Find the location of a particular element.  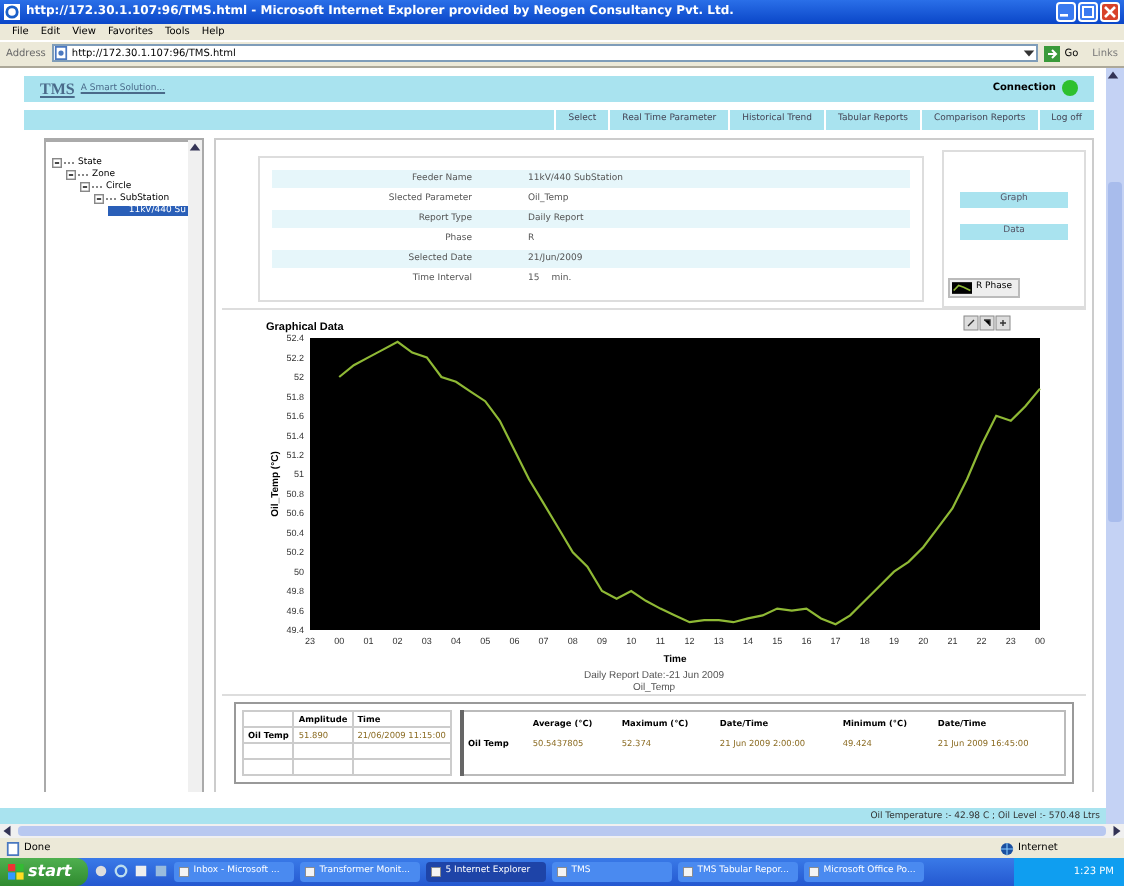

minimize-button is located at coordinates (1066, 11).